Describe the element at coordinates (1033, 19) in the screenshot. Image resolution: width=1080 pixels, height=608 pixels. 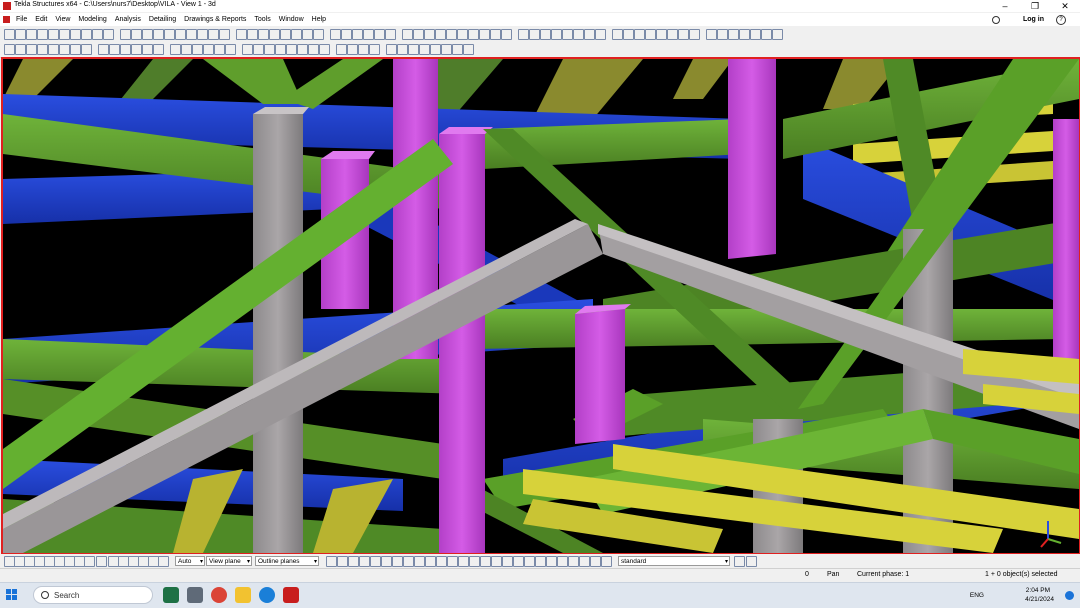
I see `login-button: Log in` at that location.